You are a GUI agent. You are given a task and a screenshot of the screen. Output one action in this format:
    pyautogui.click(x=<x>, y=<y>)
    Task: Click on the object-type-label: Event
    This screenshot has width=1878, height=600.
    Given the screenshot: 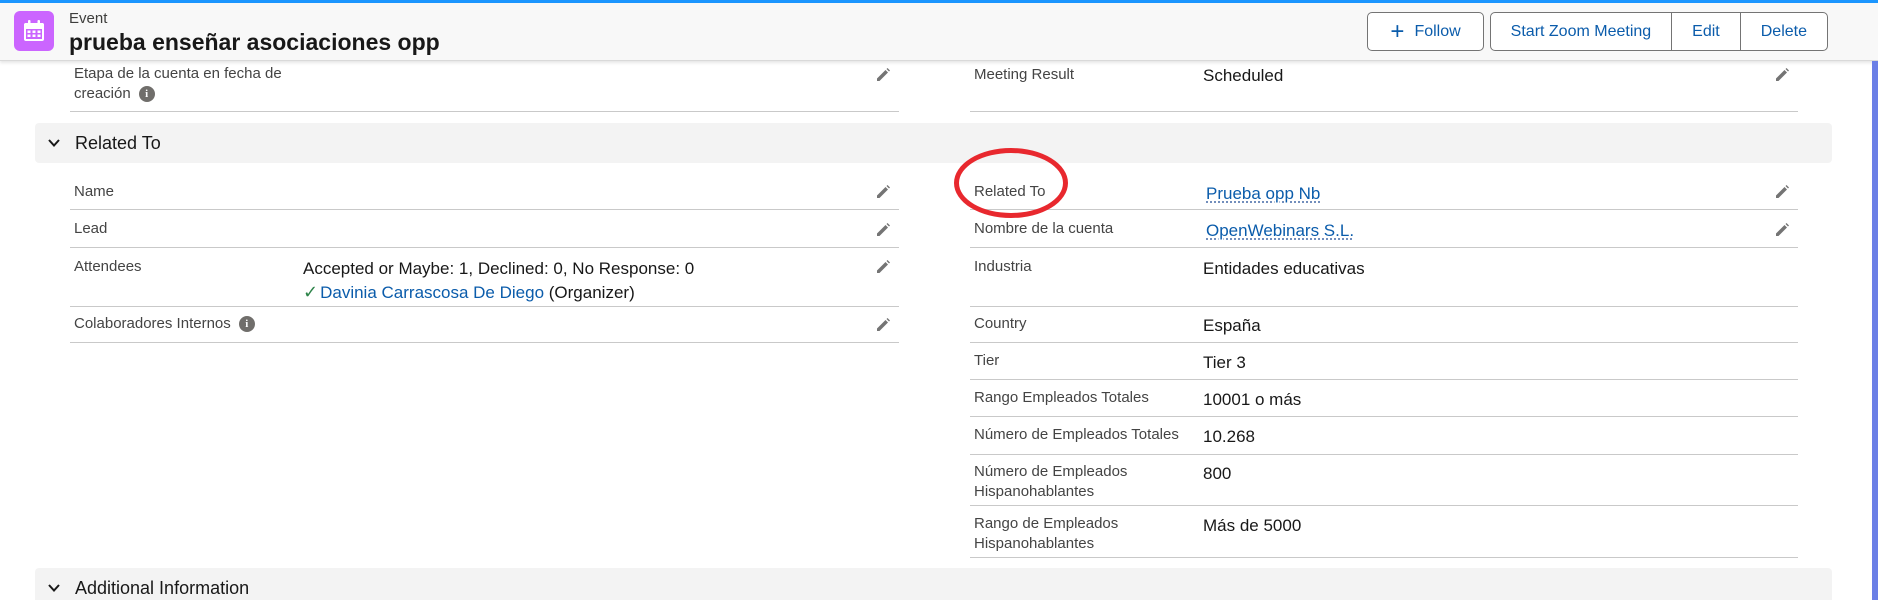 What is the action you would take?
    pyautogui.click(x=88, y=18)
    